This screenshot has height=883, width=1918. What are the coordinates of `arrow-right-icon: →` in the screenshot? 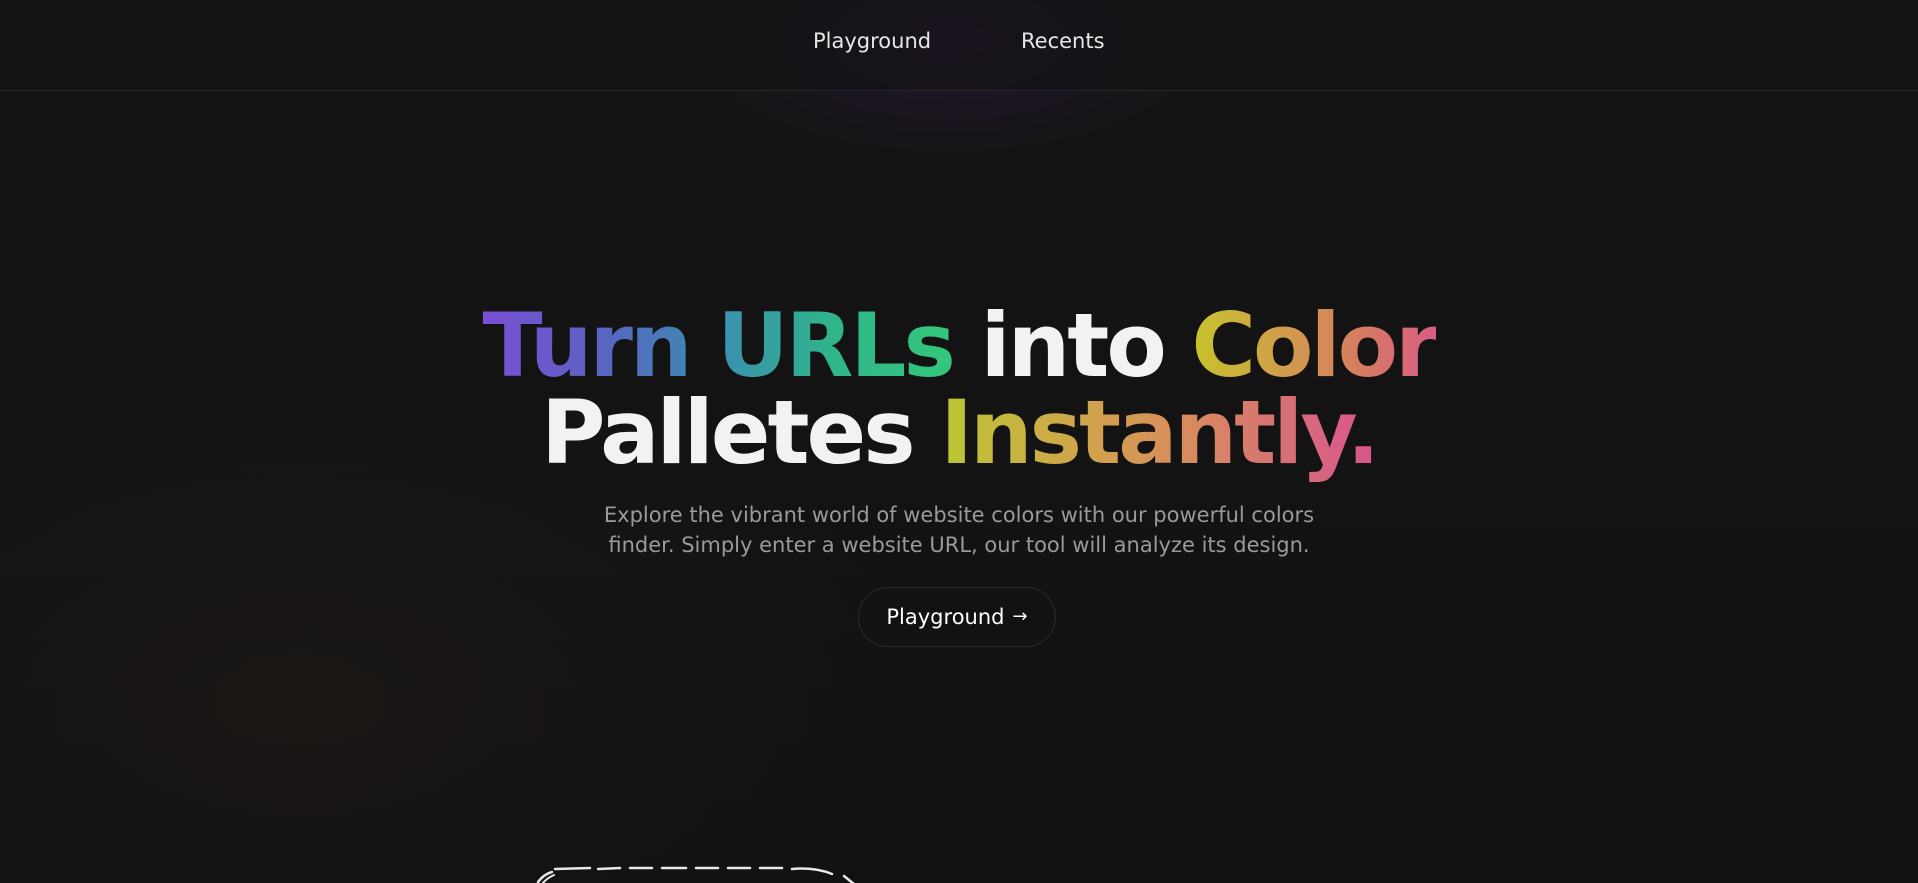 It's located at (1020, 616).